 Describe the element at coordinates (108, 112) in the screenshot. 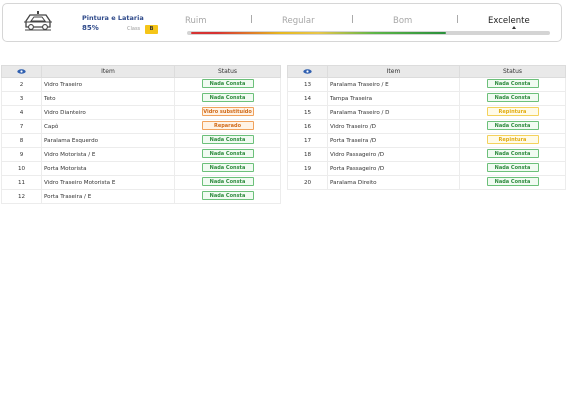

I see `item-name: Vidro Dianteiro` at that location.